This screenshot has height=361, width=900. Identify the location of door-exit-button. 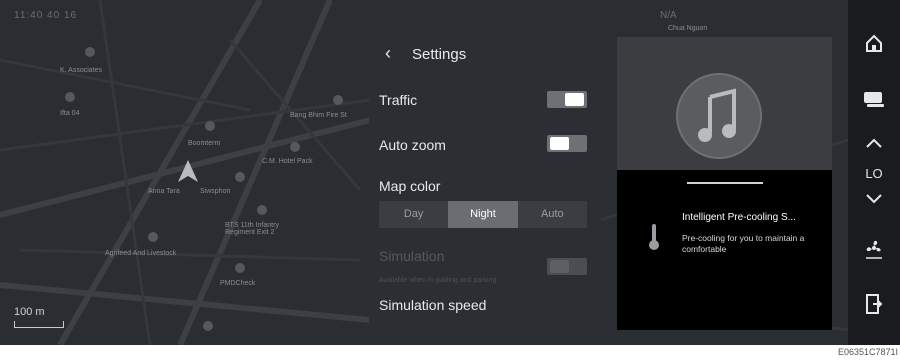
(874, 304).